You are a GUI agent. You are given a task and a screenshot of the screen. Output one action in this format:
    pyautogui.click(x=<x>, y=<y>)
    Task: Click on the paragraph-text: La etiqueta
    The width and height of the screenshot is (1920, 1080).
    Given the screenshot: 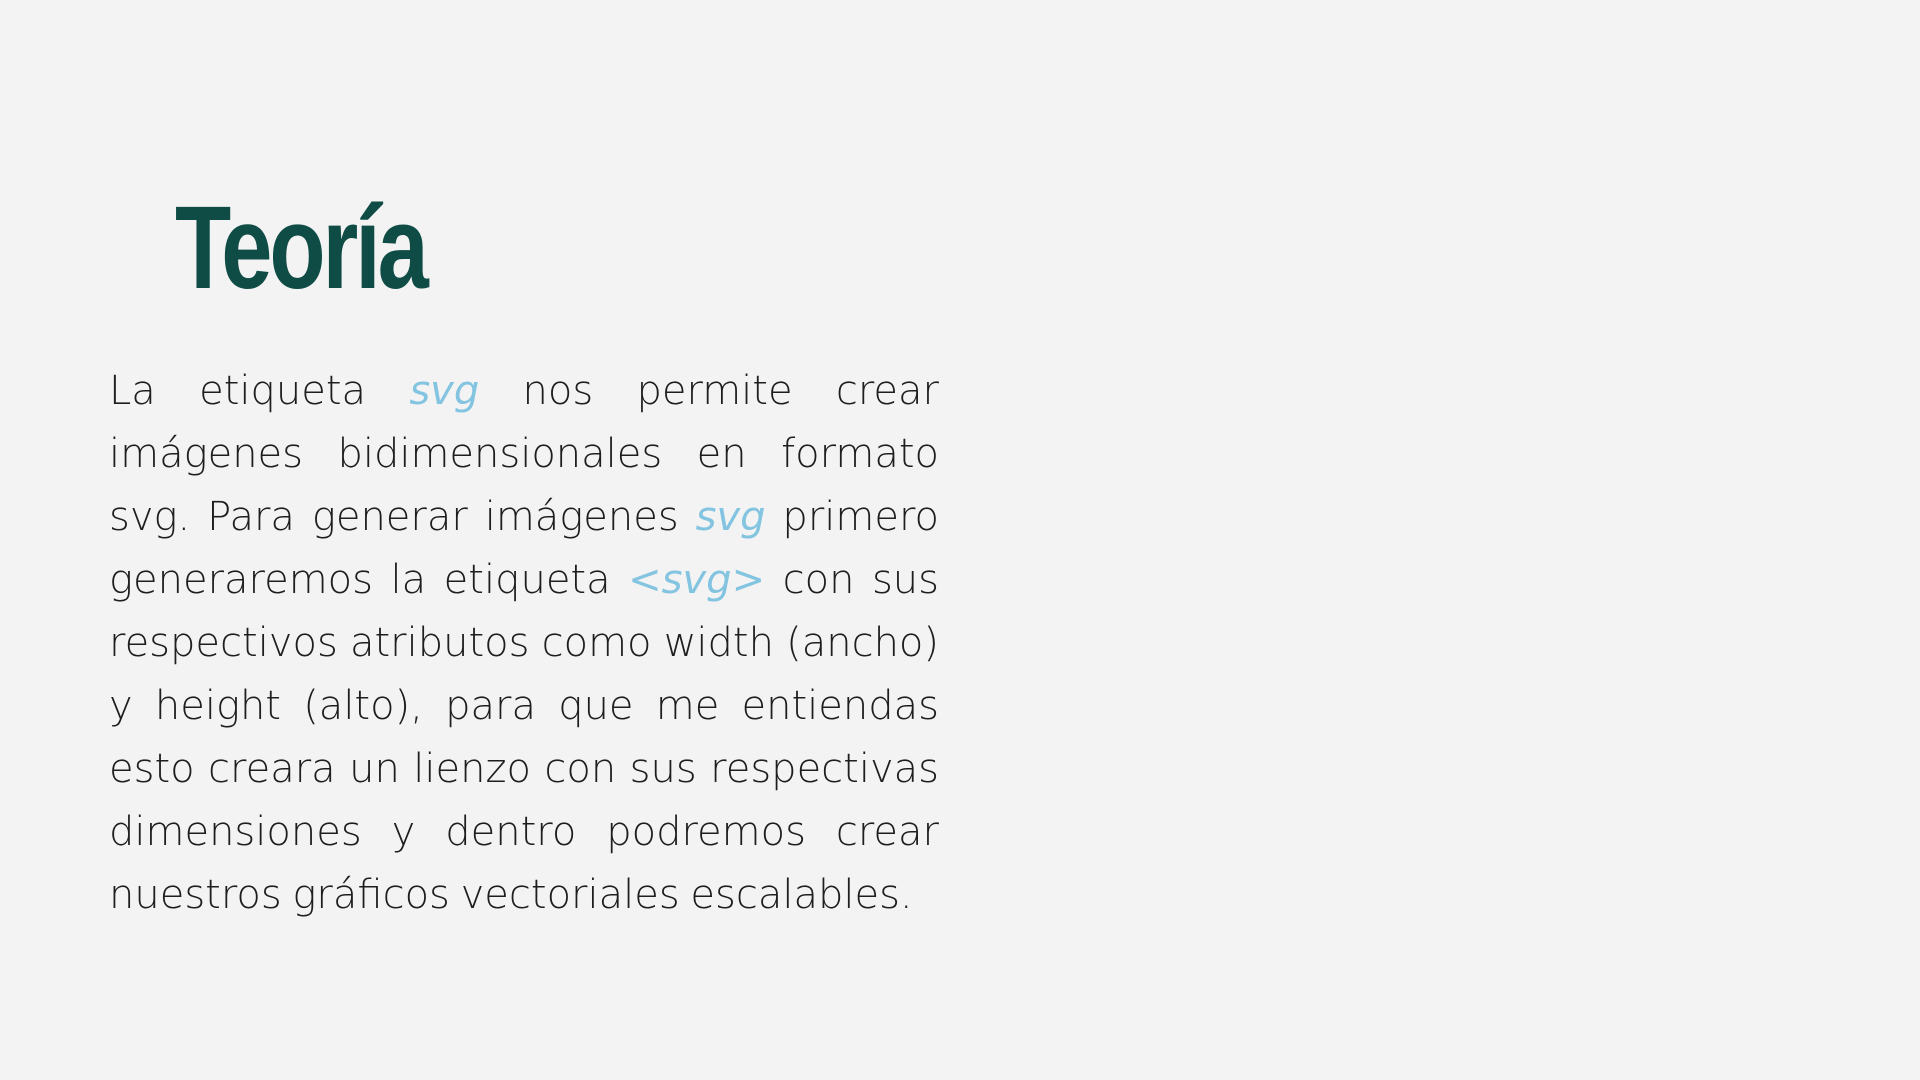 What is the action you would take?
    pyautogui.click(x=259, y=391)
    